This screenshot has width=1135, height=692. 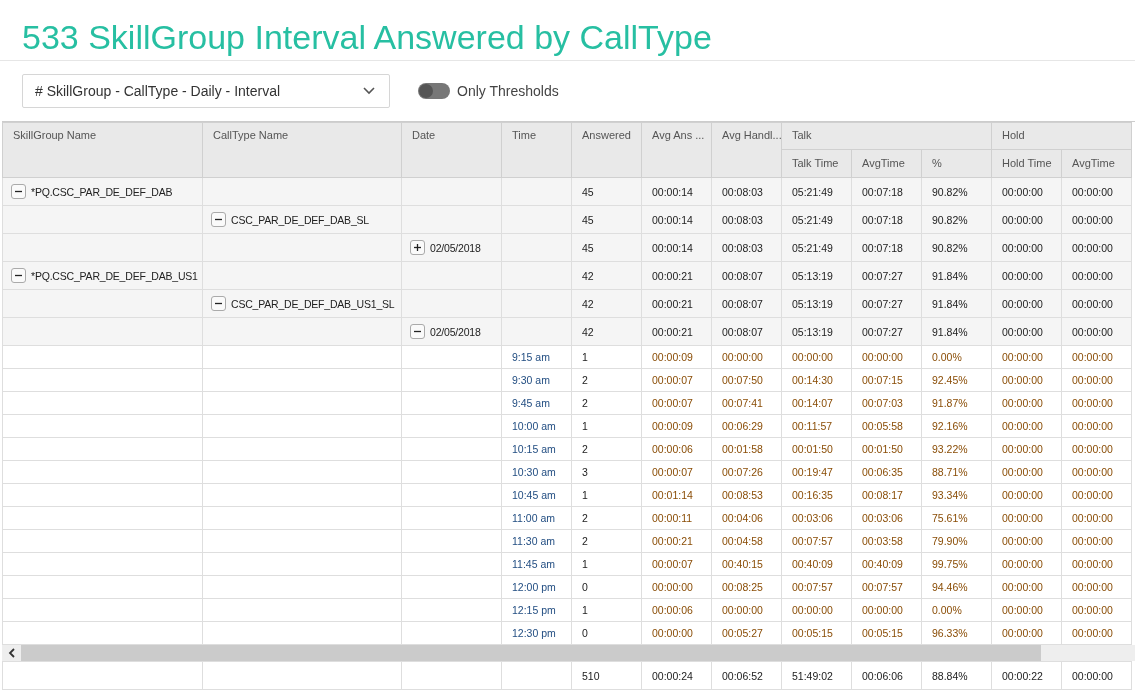 What do you see at coordinates (508, 91) in the screenshot?
I see `toggle-label: Only Thresholds` at bounding box center [508, 91].